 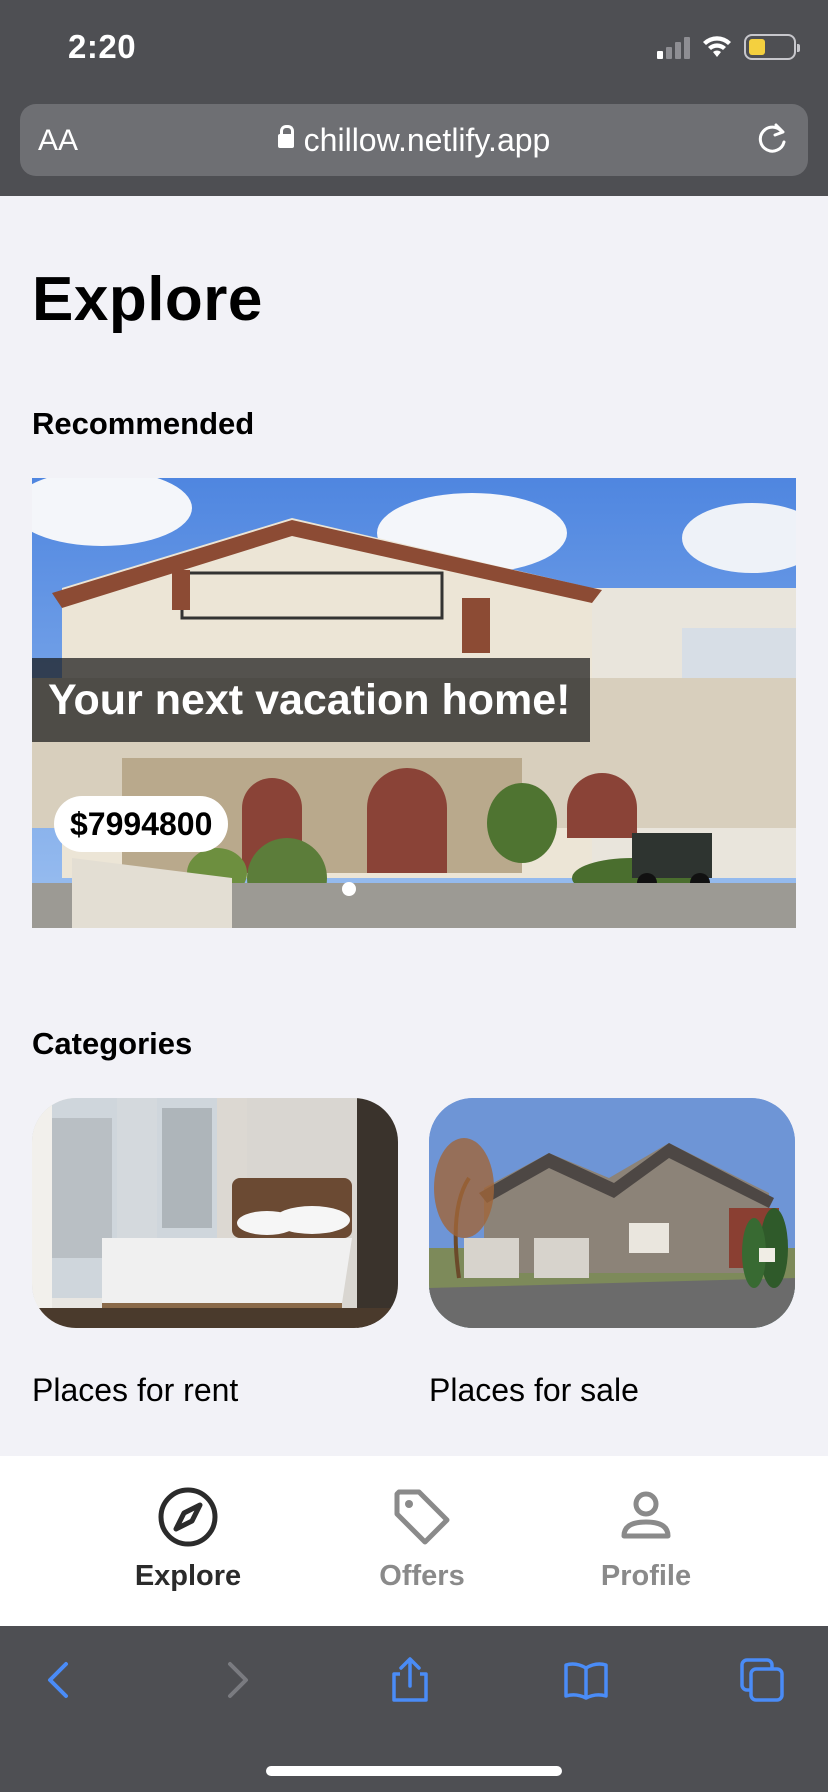 What do you see at coordinates (141, 824) in the screenshot?
I see `price-badge: $7994800` at bounding box center [141, 824].